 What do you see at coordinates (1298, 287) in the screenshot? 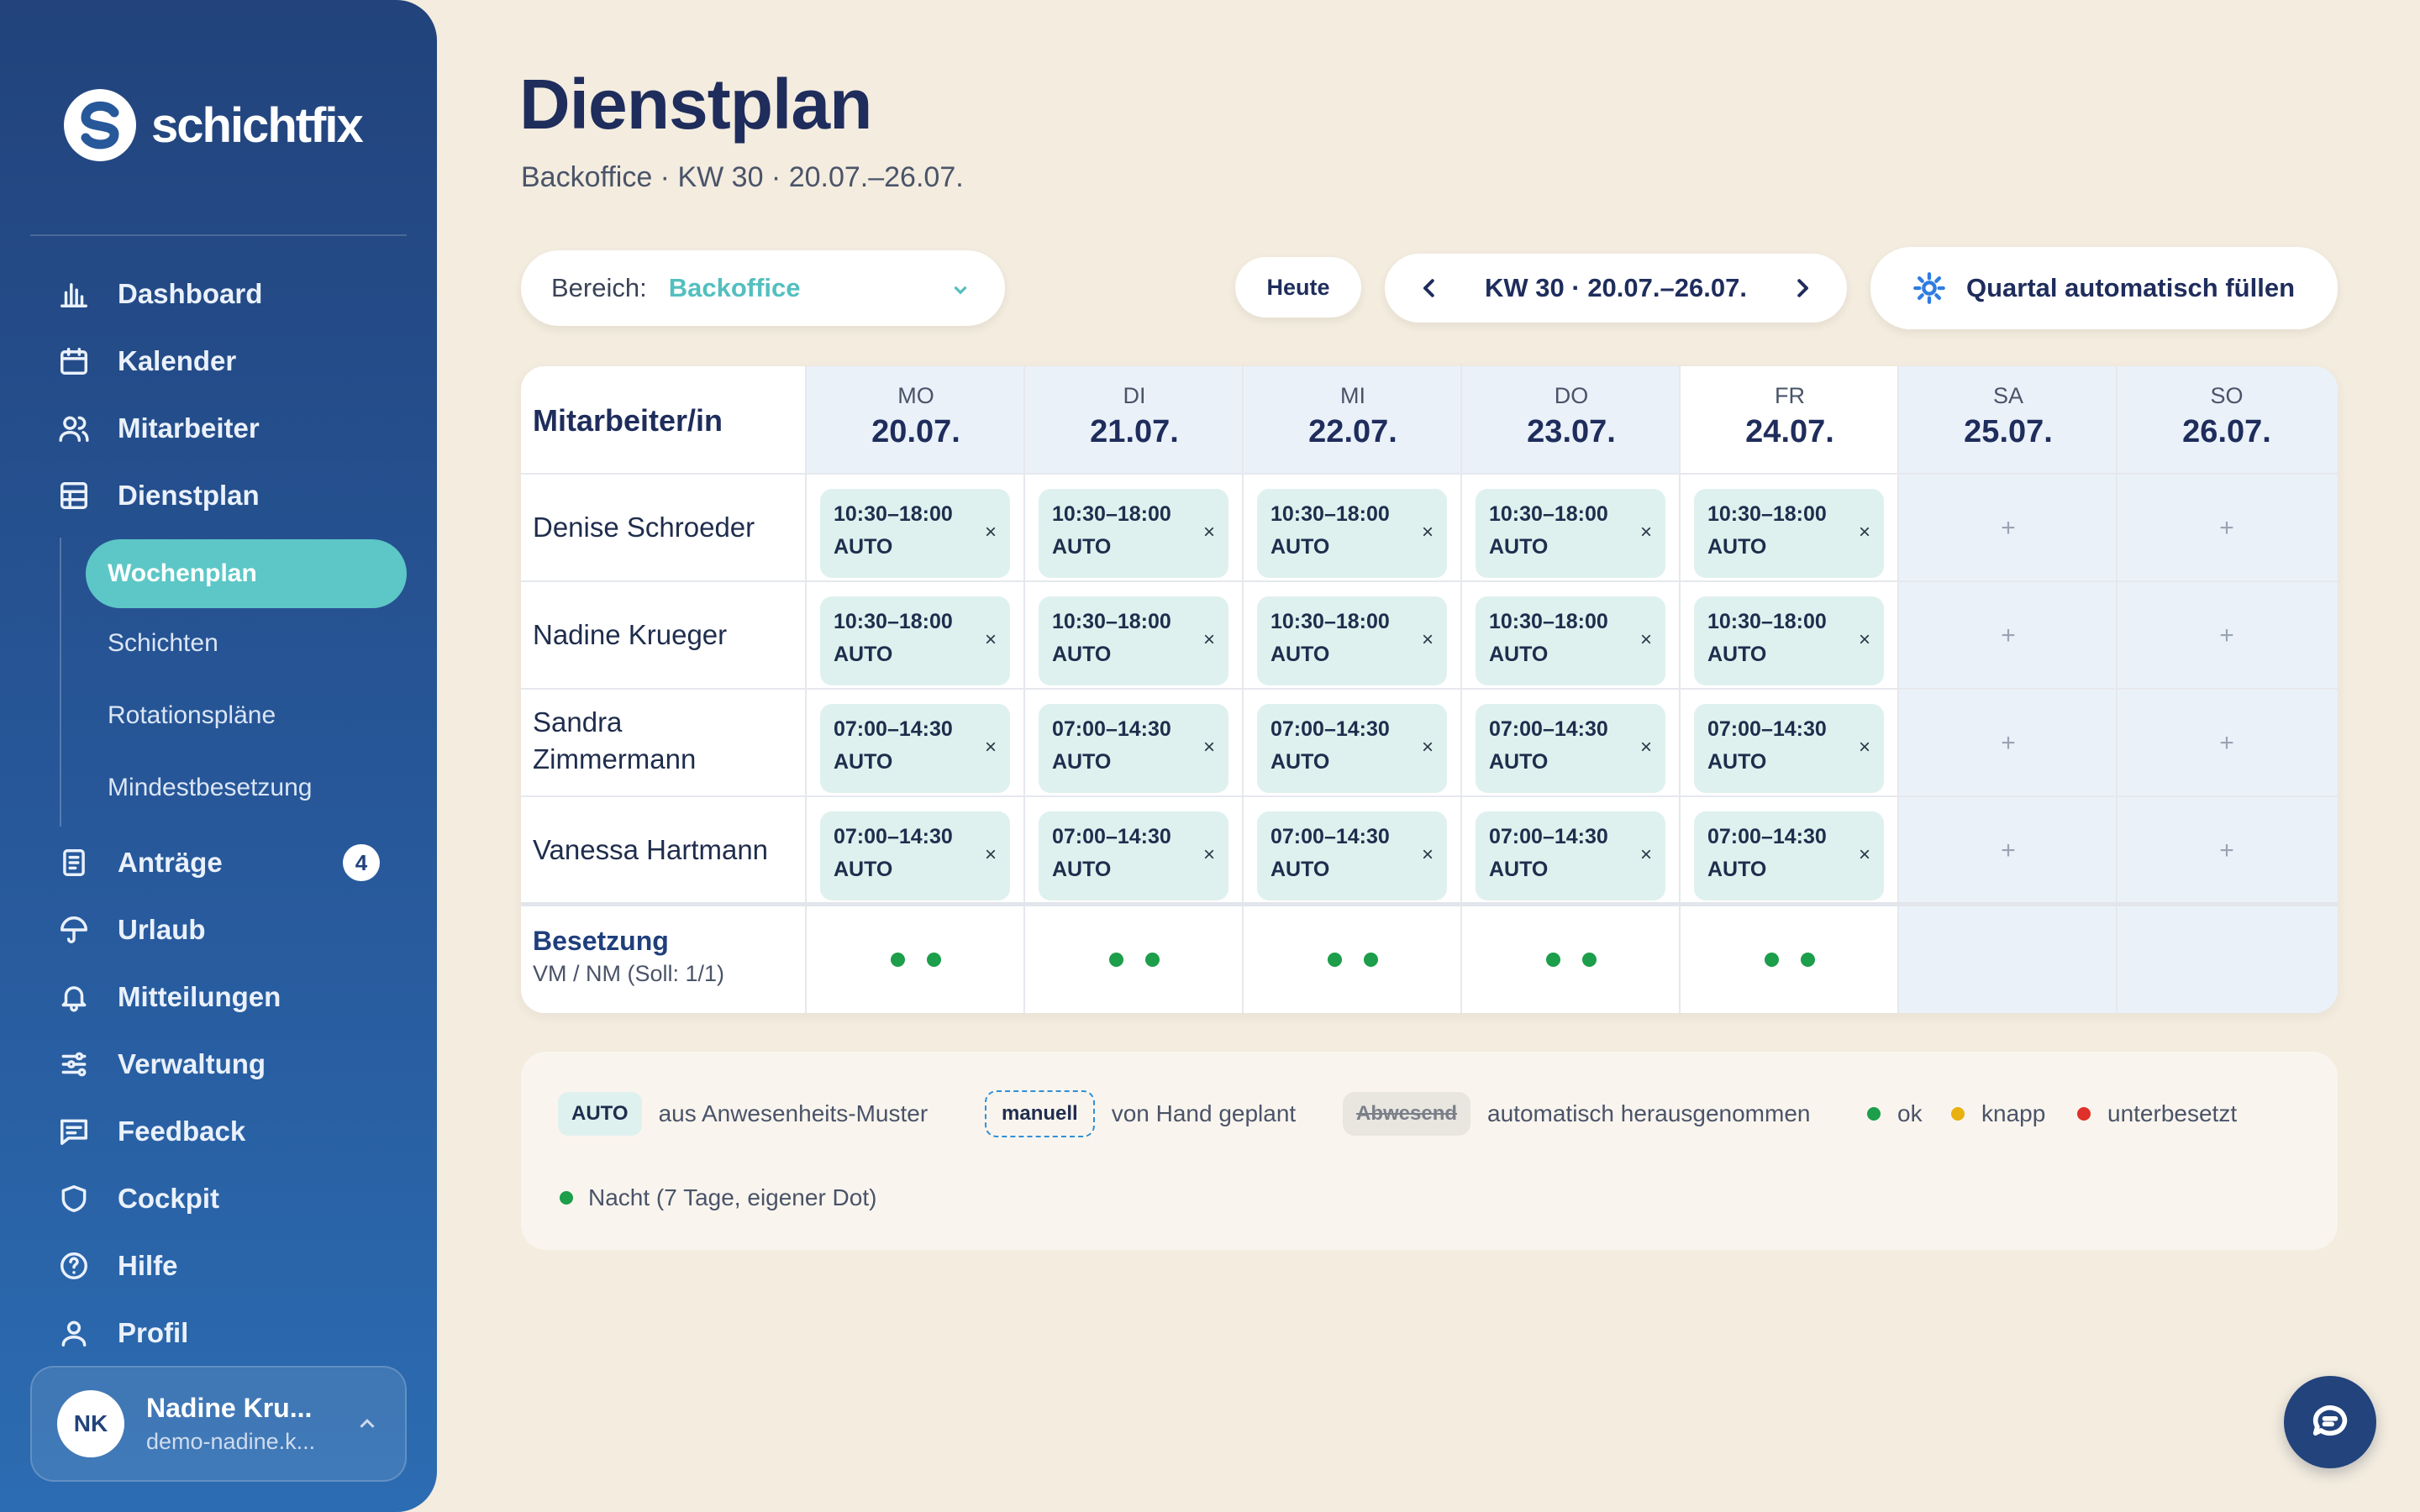
I see `today-button: Heute` at bounding box center [1298, 287].